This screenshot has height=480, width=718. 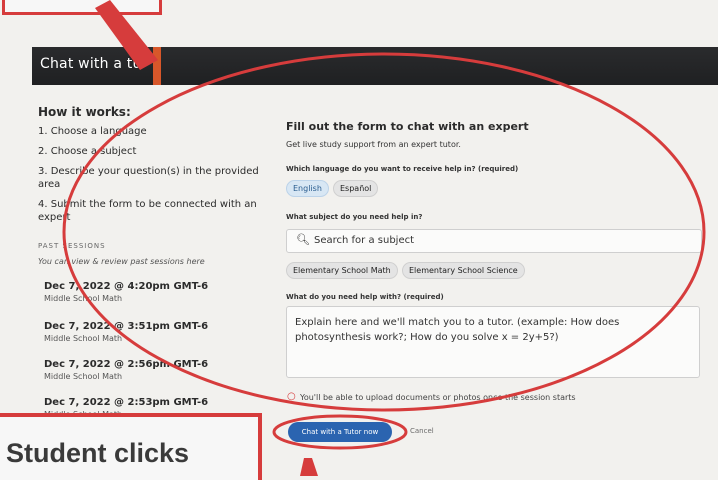 What do you see at coordinates (126, 35) in the screenshot?
I see `annotation-arrow-top` at bounding box center [126, 35].